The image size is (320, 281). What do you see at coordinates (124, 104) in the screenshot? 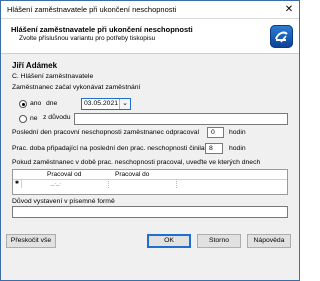
I see `chevron-down-icon: ⌄` at bounding box center [124, 104].